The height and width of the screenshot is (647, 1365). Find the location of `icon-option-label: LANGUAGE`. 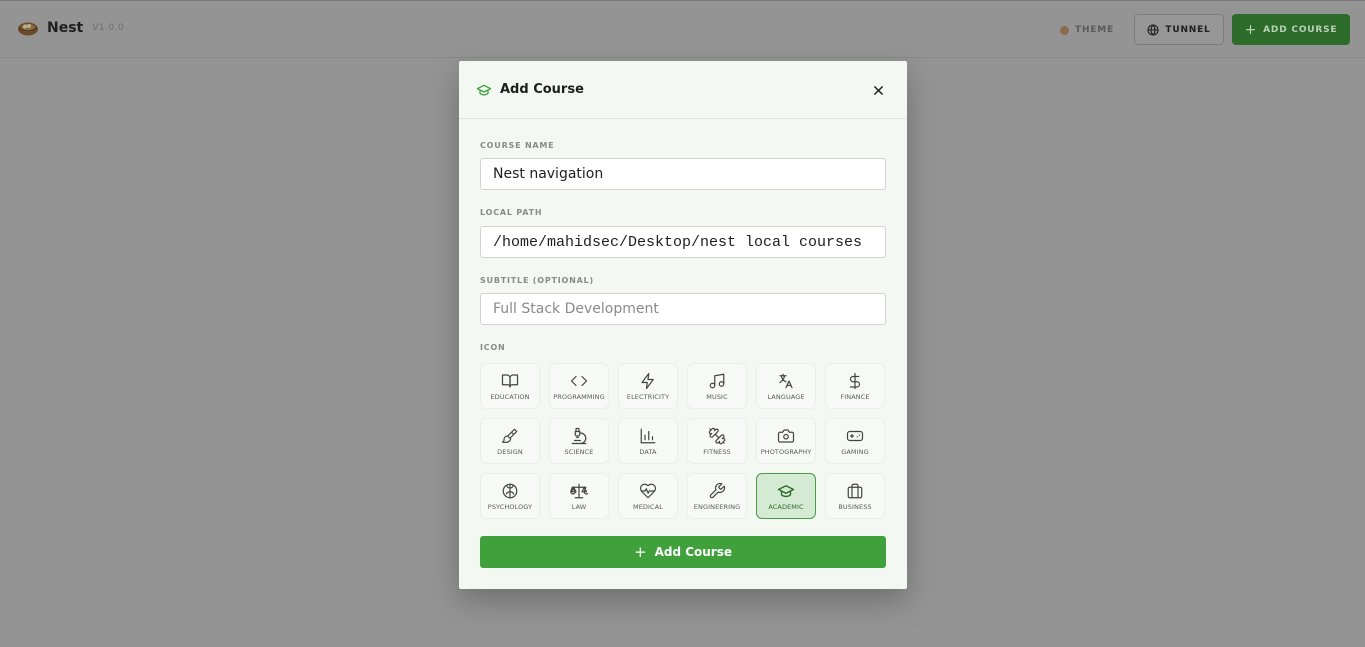

icon-option-label: LANGUAGE is located at coordinates (786, 396).